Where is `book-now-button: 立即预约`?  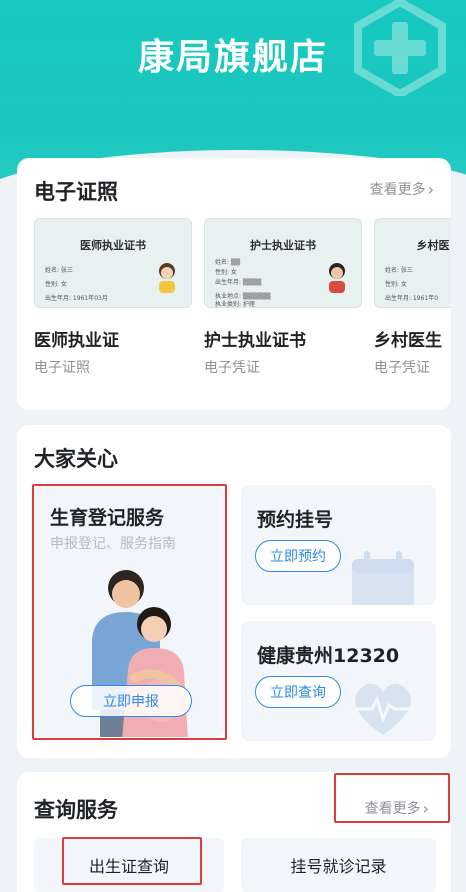
book-now-button: 立即预约 is located at coordinates (298, 556).